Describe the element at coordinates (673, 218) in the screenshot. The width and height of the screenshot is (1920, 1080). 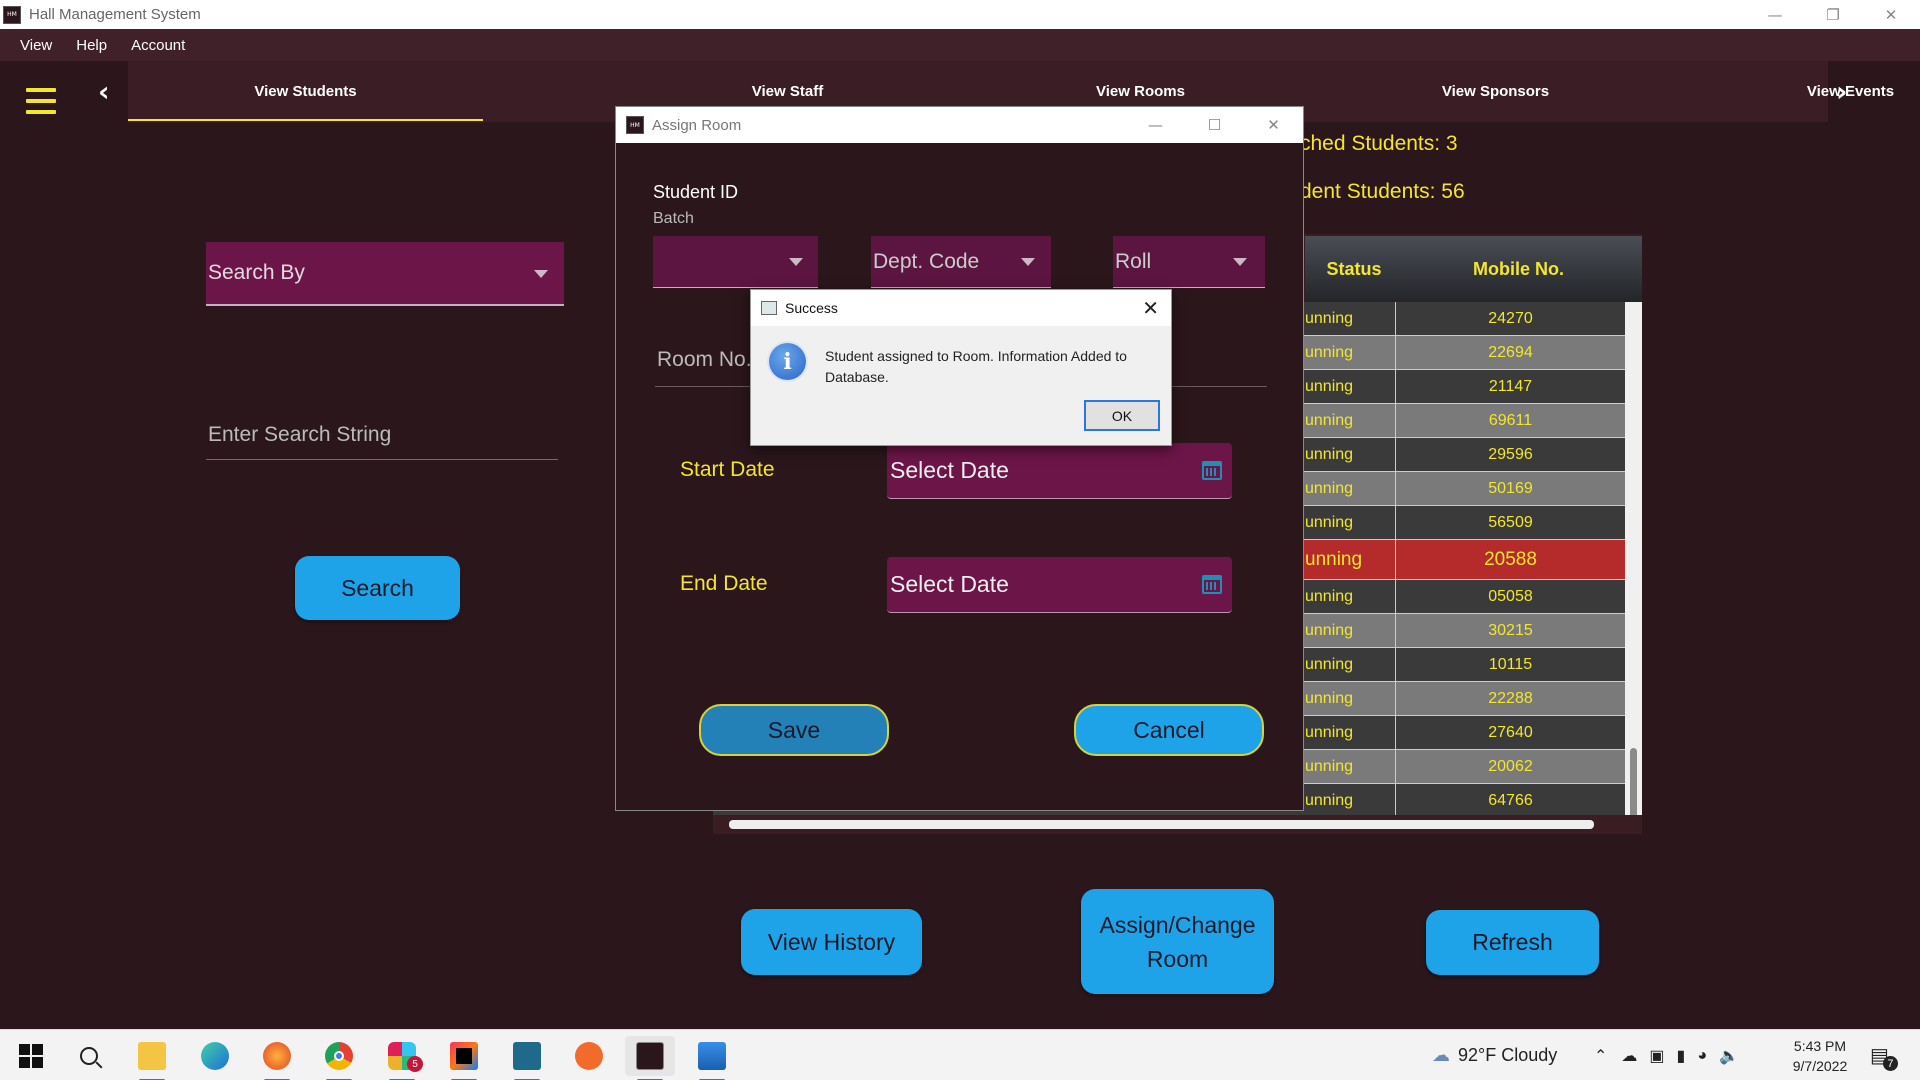
I see `batch-label: Batch` at that location.